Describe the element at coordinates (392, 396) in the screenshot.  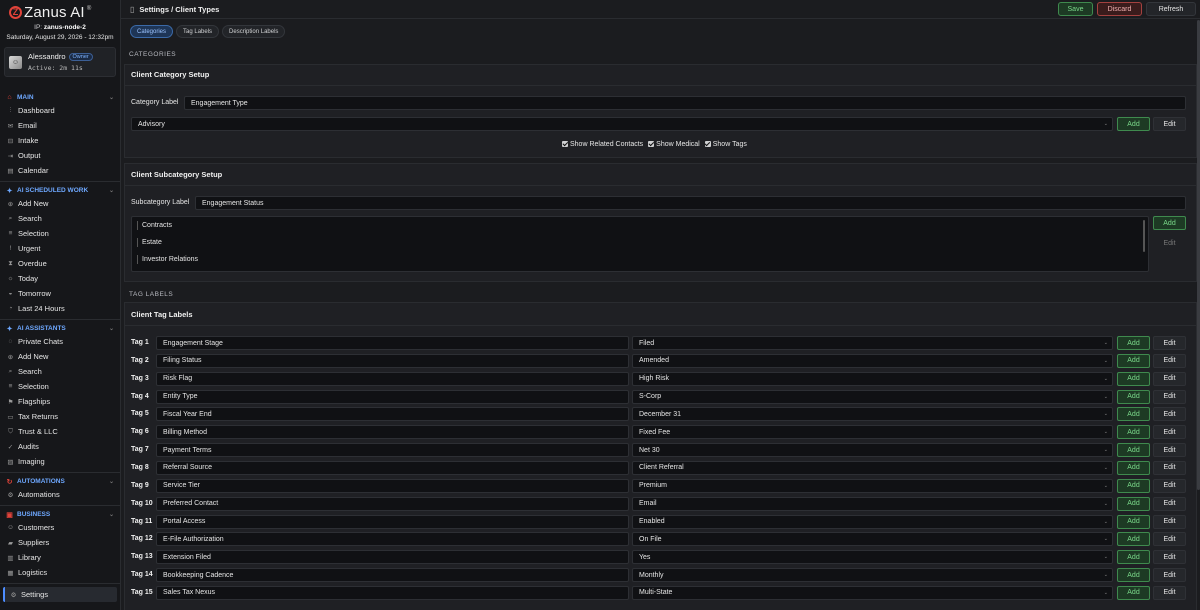
I see `tag-name-input: Entity Type` at that location.